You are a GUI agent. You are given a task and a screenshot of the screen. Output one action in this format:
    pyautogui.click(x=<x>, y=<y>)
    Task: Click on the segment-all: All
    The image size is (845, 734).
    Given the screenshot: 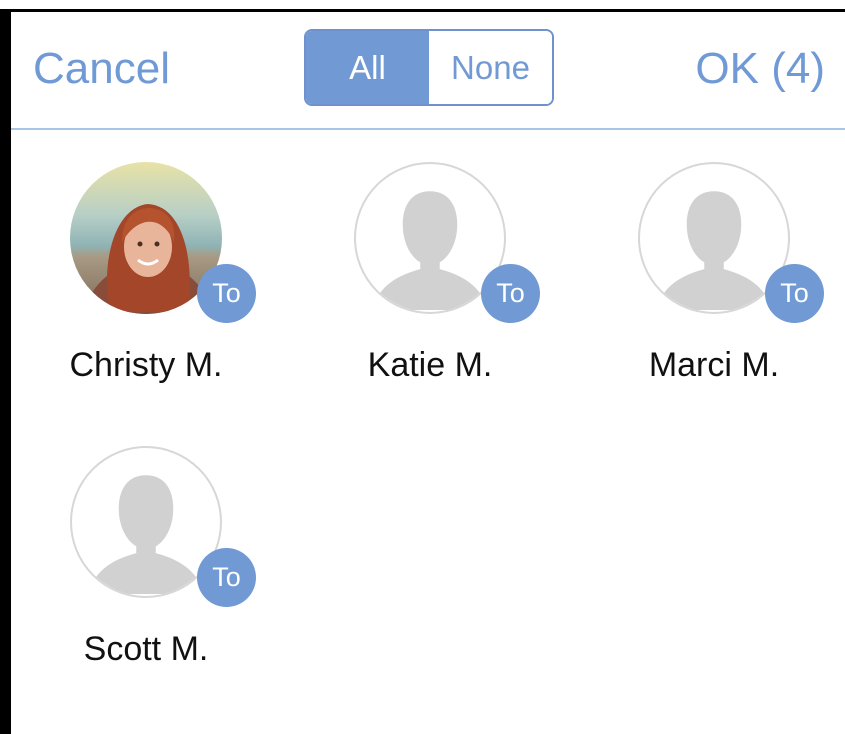 What is the action you would take?
    pyautogui.click(x=367, y=67)
    